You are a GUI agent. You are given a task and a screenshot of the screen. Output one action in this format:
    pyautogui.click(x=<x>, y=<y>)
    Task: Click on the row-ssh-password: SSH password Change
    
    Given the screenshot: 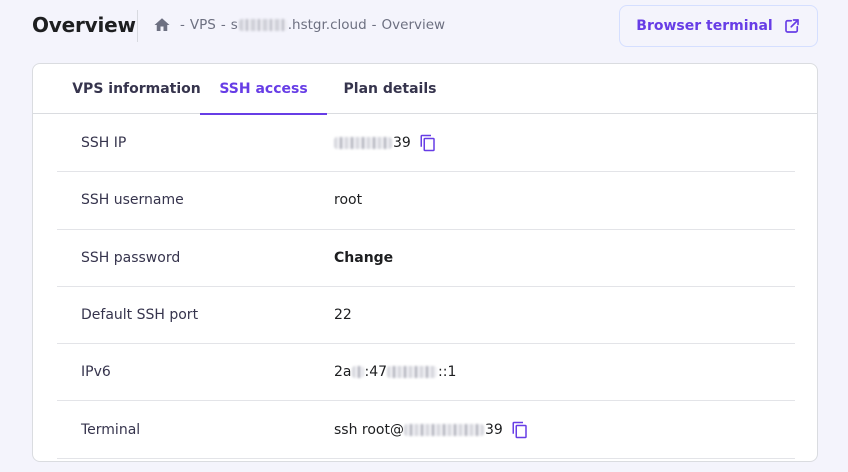 What is the action you would take?
    pyautogui.click(x=426, y=258)
    